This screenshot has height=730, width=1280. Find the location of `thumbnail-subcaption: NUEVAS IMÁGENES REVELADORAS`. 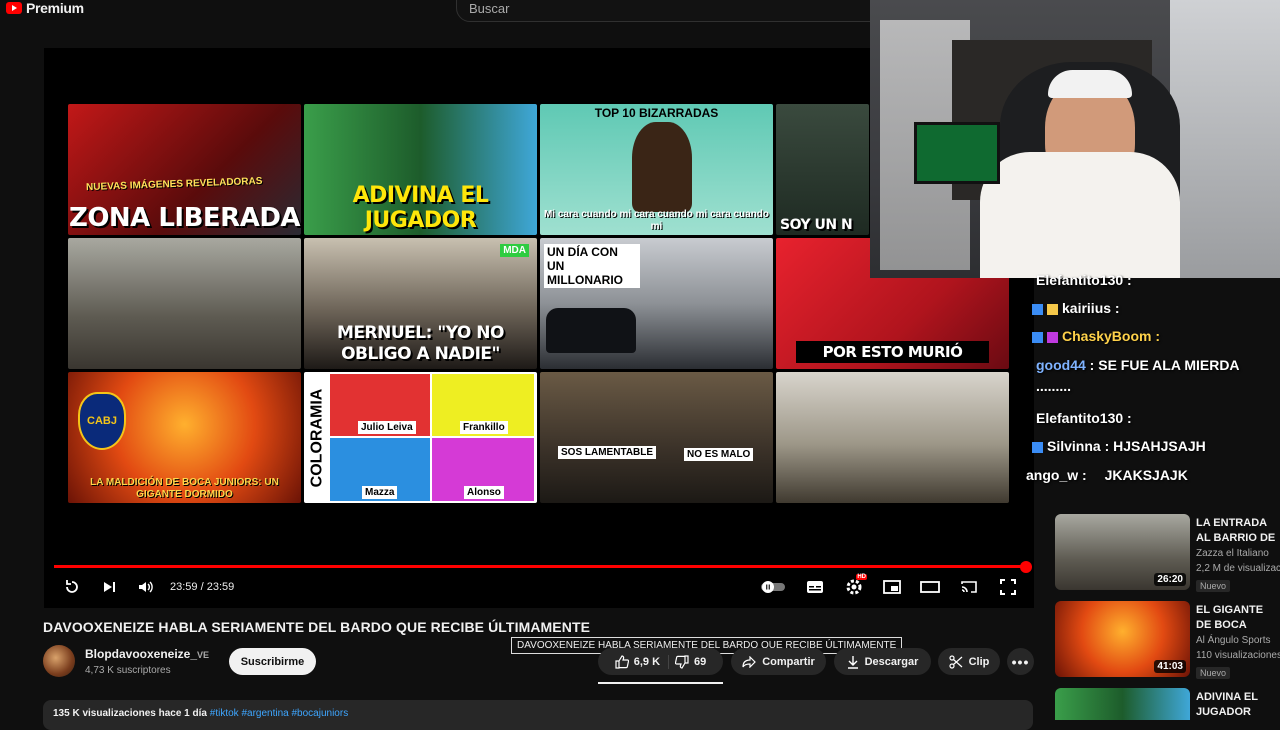

thumbnail-subcaption: NUEVAS IMÁGENES REVELADORAS is located at coordinates (174, 184).